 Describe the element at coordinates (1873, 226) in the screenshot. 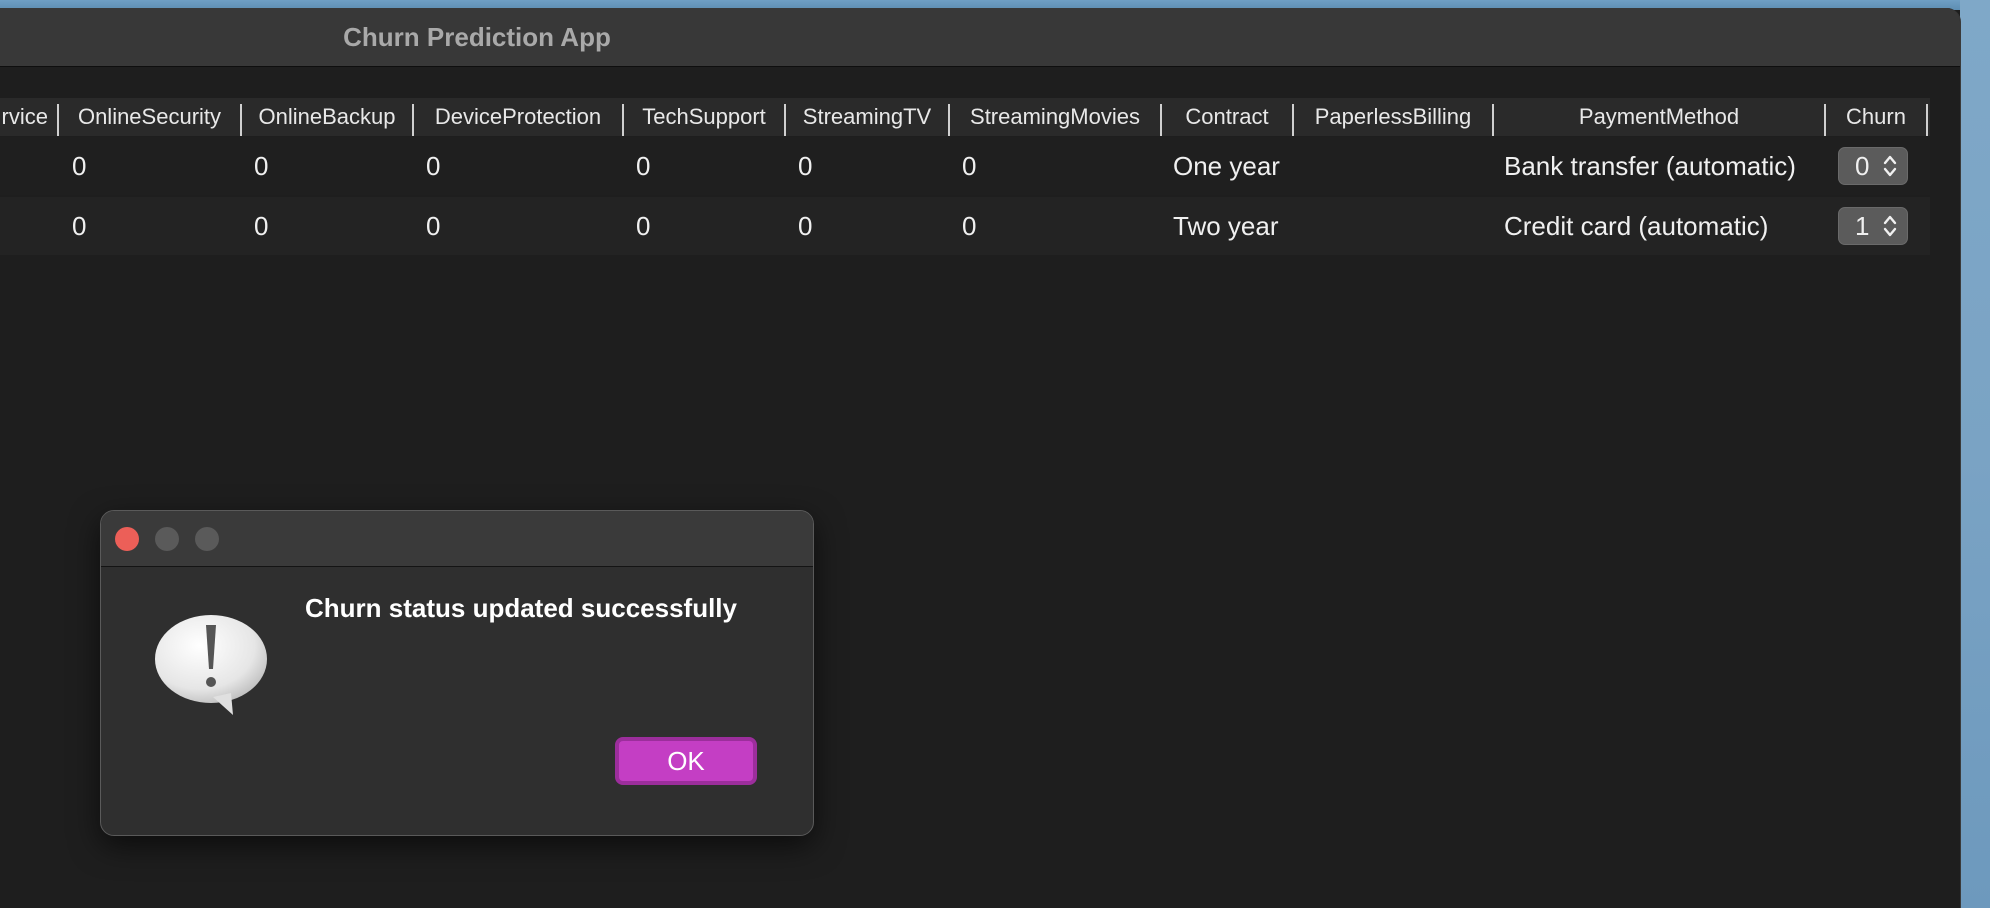

I see `churn-spinbox: 1` at that location.